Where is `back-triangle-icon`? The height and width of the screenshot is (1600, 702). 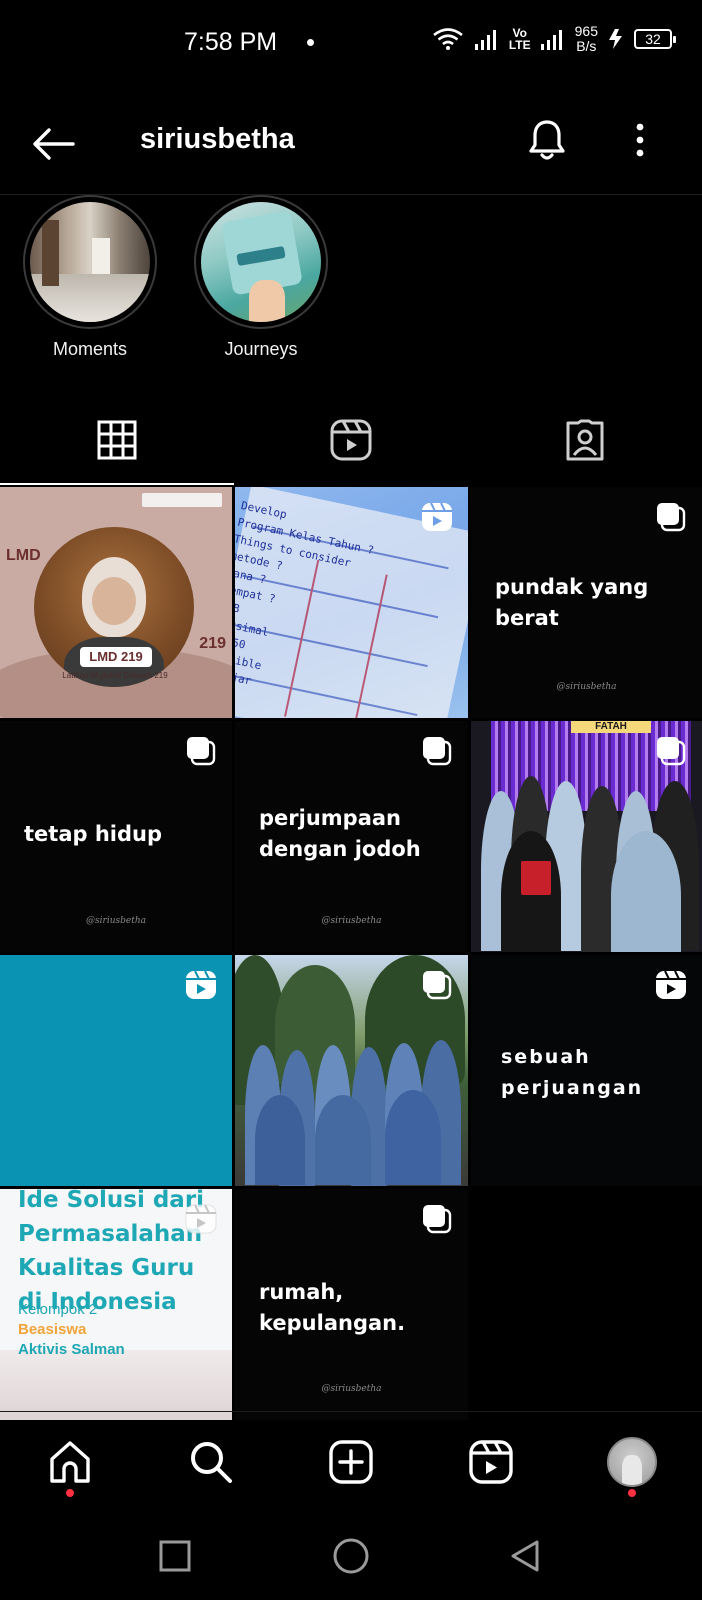 back-triangle-icon is located at coordinates (525, 1556).